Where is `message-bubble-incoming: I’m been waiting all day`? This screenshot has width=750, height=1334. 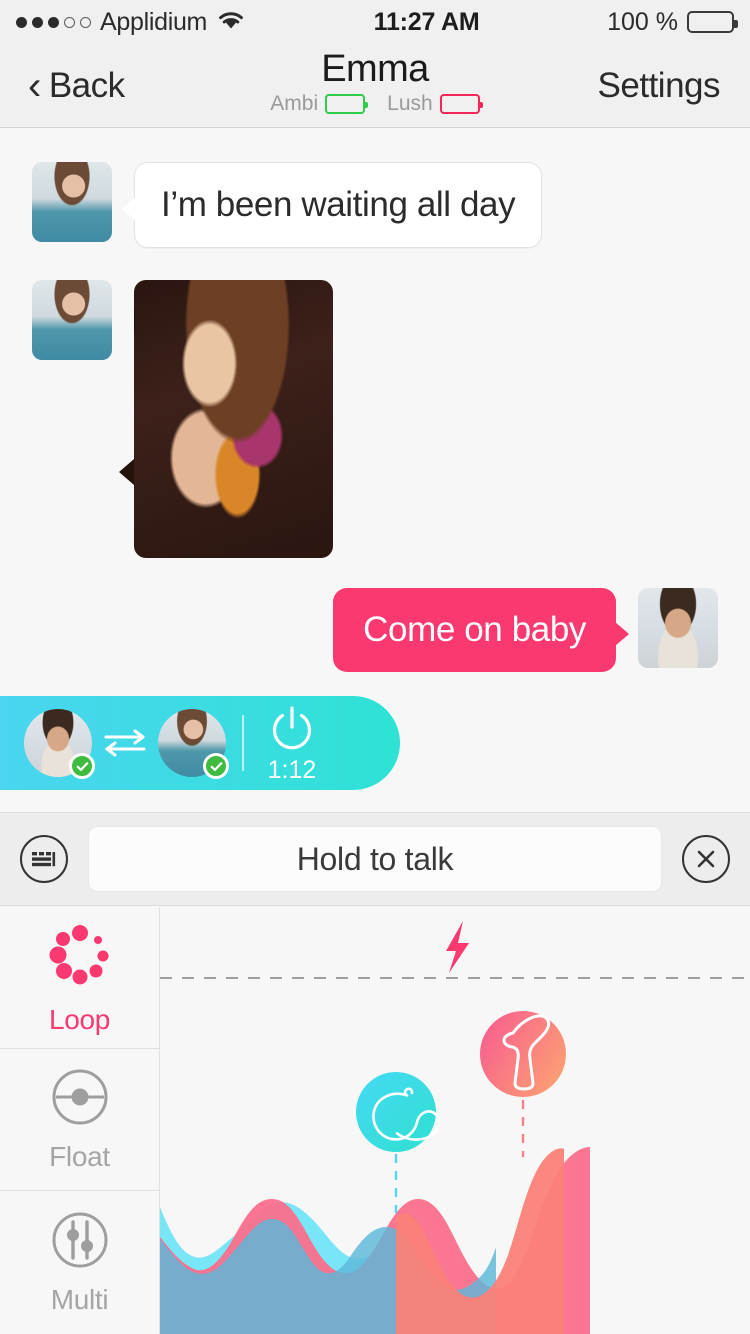
message-bubble-incoming: I’m been waiting all day is located at coordinates (331, 205).